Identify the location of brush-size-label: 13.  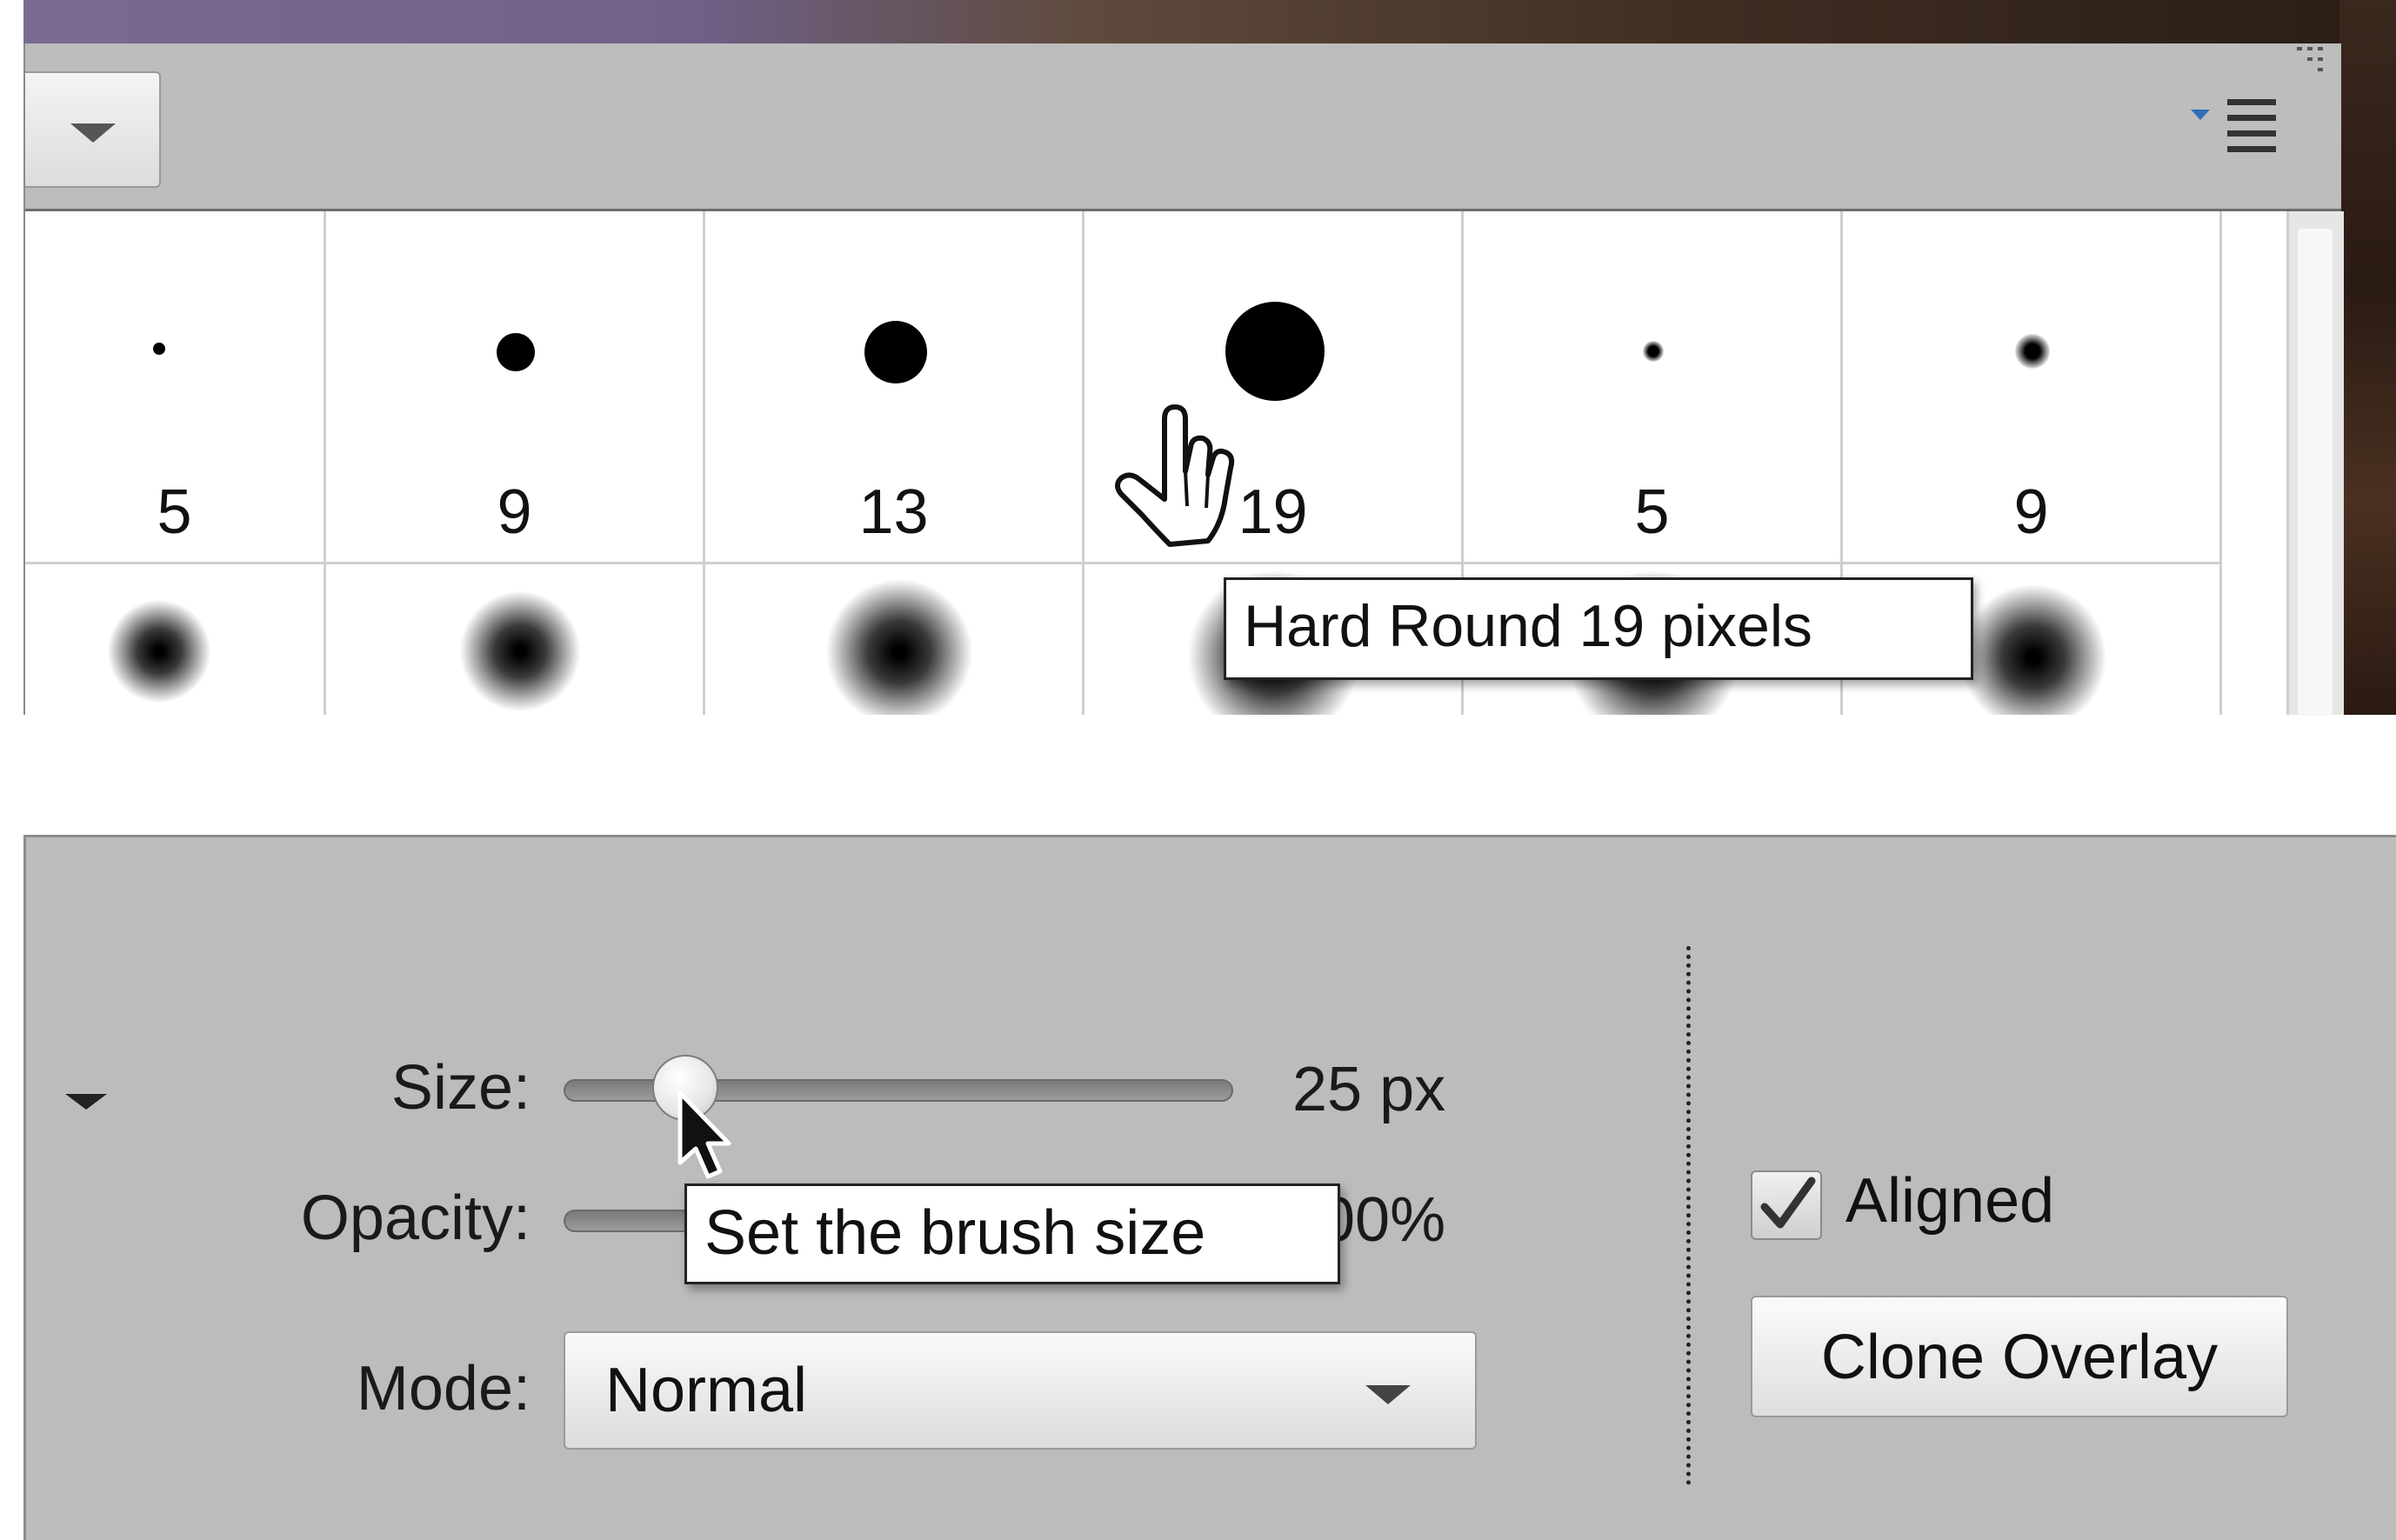
(893, 512).